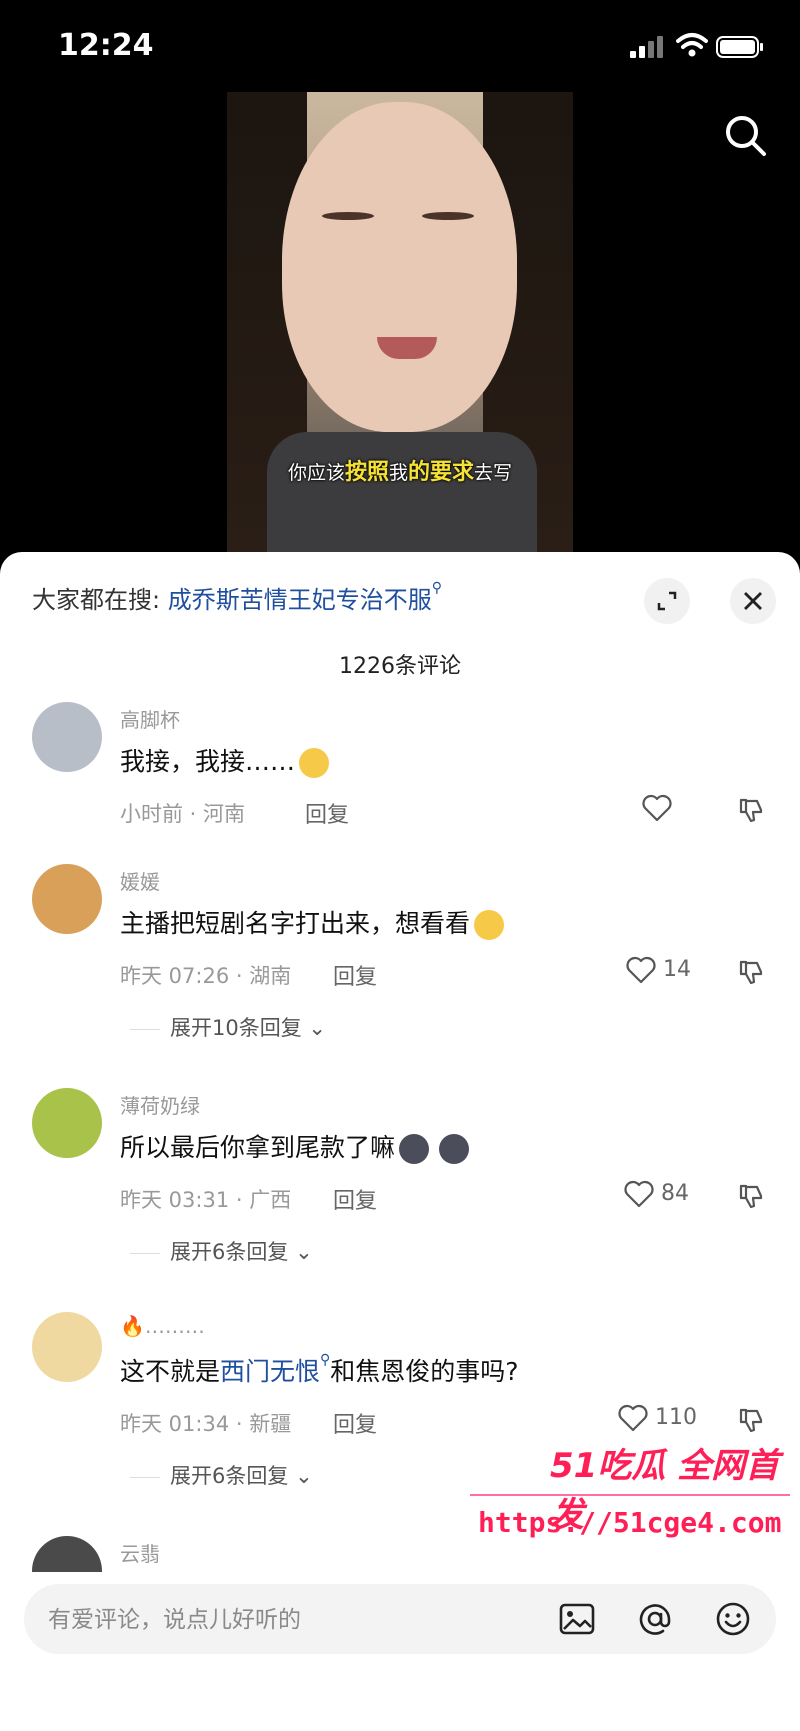 This screenshot has width=800, height=1731. What do you see at coordinates (424, 1371) in the screenshot?
I see `comment-text-after: 和焦恩俊的事吗?` at bounding box center [424, 1371].